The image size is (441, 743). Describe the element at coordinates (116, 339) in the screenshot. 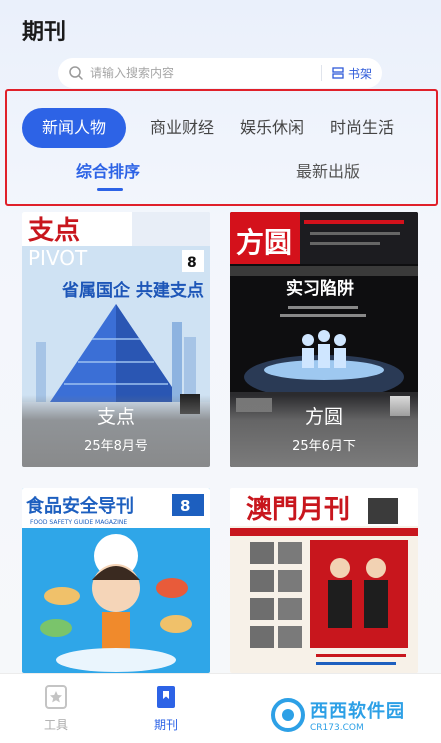

I see `magazine-card-pivot: 支点 PIVOT 省属国企 共建支点 8 支点 25年8月号` at that location.